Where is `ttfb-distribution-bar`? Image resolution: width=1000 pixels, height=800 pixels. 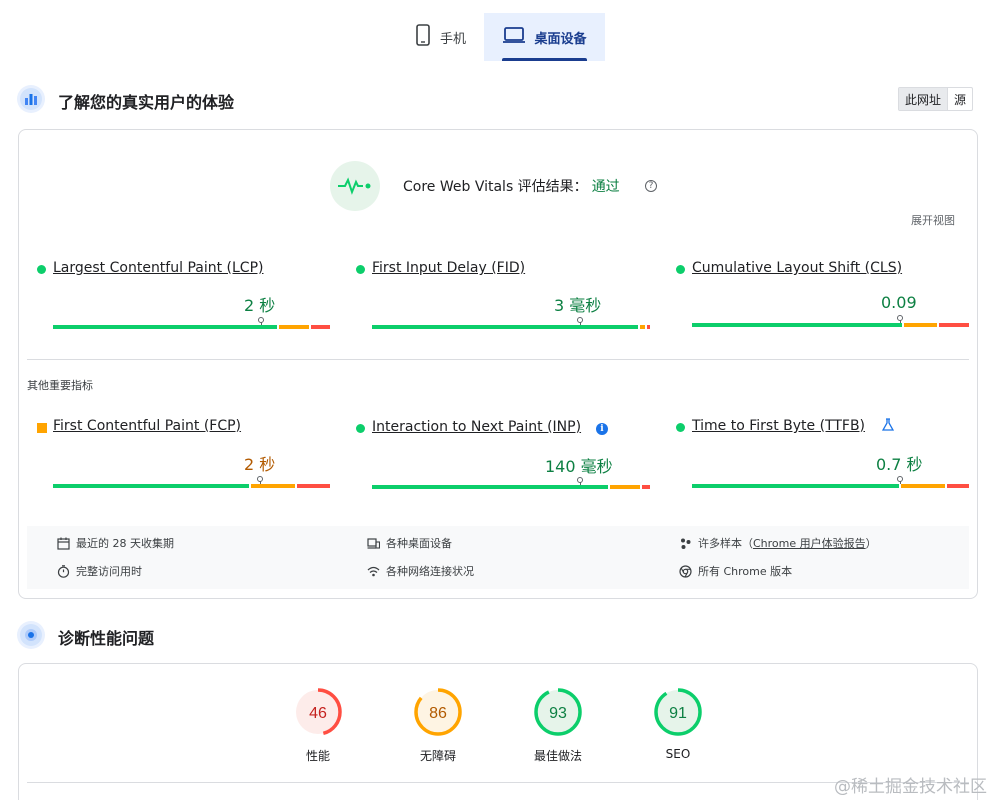
ttfb-distribution-bar is located at coordinates (830, 486).